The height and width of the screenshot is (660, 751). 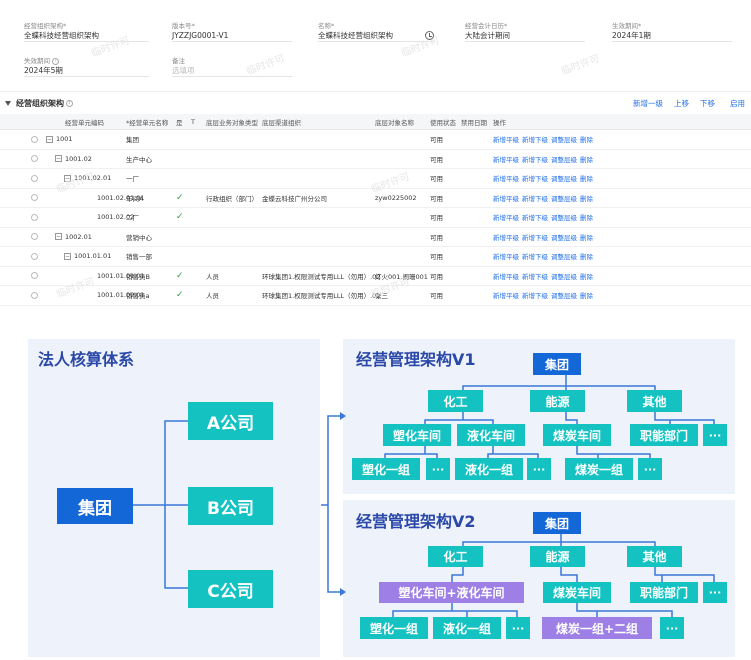 What do you see at coordinates (375, 140) in the screenshot?
I see `table-row: −1001 集团 可用 新增平级 新增下级 调整层级 删除` at bounding box center [375, 140].